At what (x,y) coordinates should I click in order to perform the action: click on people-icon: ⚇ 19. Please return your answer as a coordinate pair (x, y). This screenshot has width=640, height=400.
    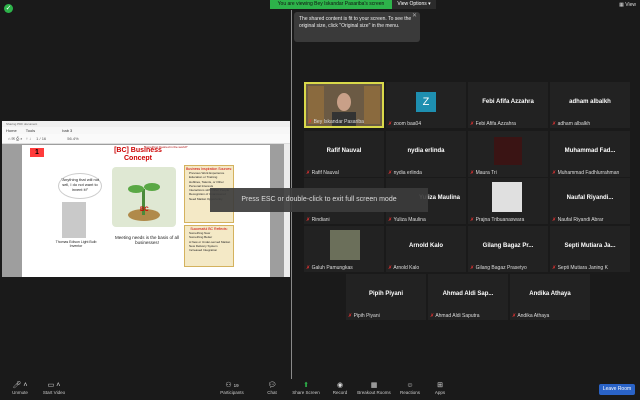
    Looking at the image, I should click on (232, 385).